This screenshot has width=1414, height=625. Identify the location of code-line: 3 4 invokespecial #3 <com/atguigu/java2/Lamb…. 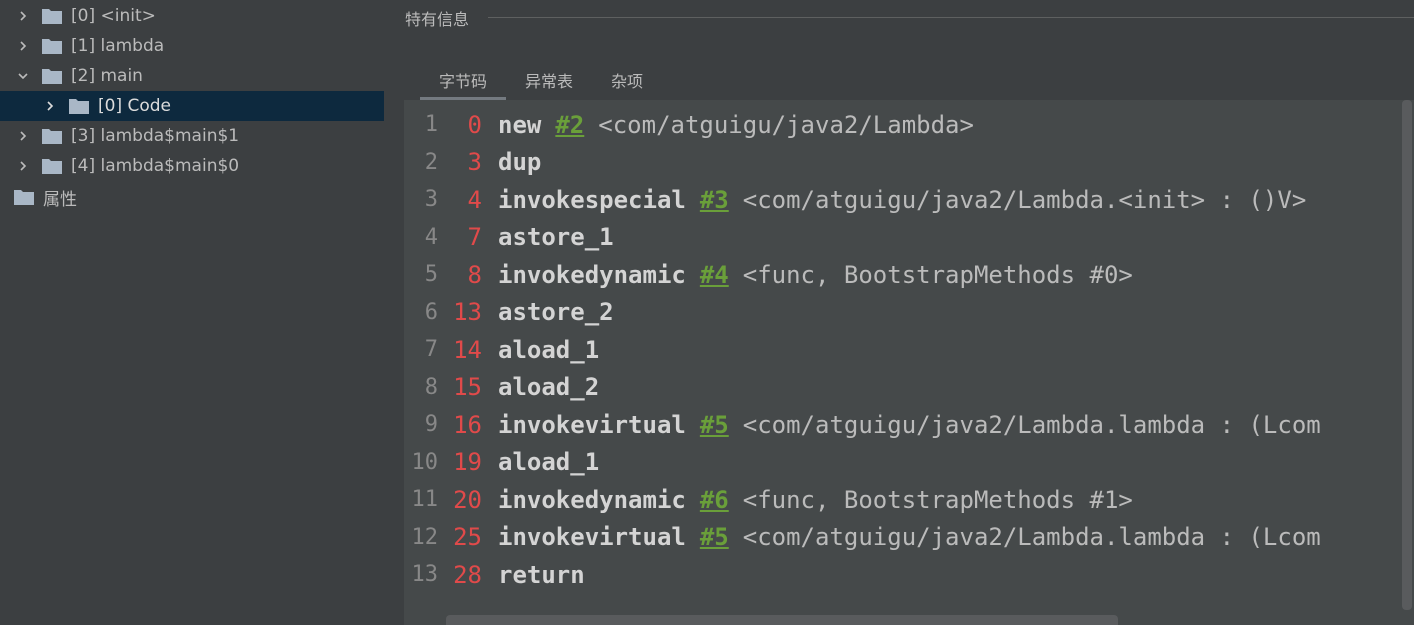
(902, 200).